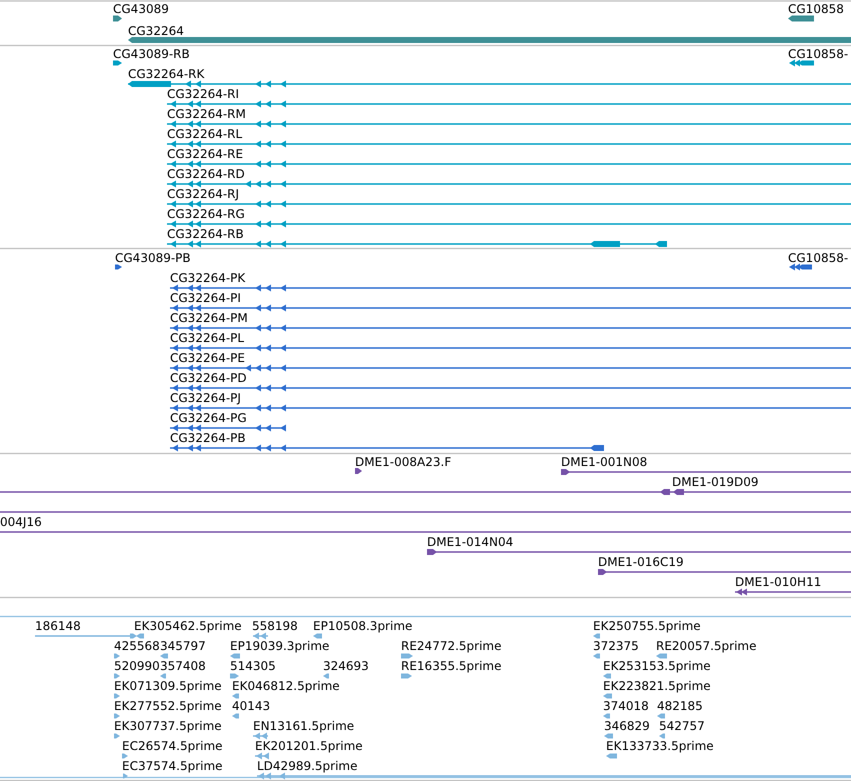  What do you see at coordinates (205, 398) in the screenshot?
I see `feature-label: CG32264-PJ` at bounding box center [205, 398].